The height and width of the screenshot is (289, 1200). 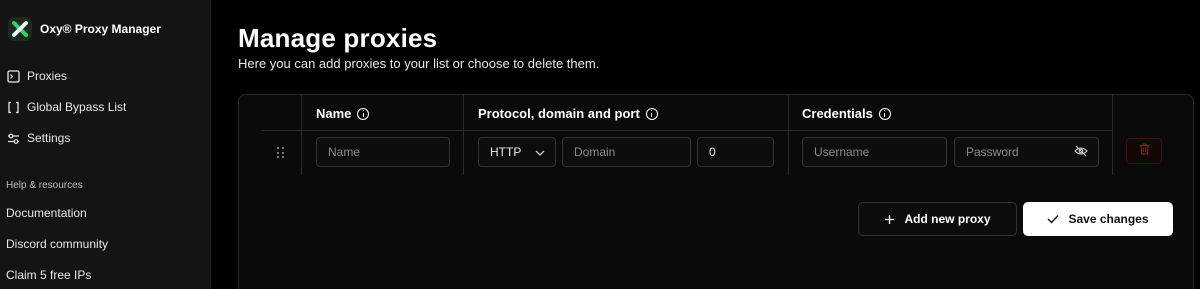 I want to click on sidebar-item-global-bypass-list: Global Bypass List, so click(x=66, y=107).